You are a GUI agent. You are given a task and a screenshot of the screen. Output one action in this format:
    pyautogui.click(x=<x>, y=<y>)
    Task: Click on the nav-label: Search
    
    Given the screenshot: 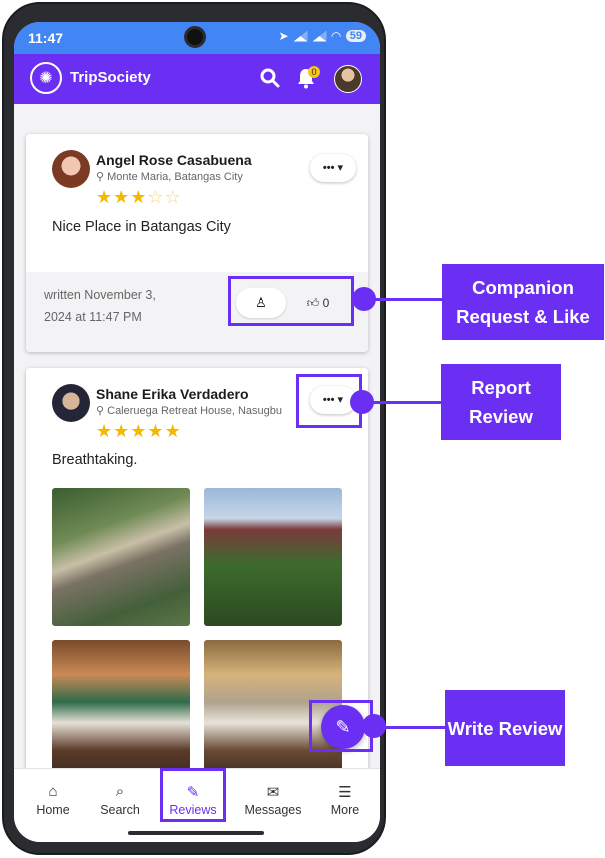 What is the action you would take?
    pyautogui.click(x=120, y=810)
    